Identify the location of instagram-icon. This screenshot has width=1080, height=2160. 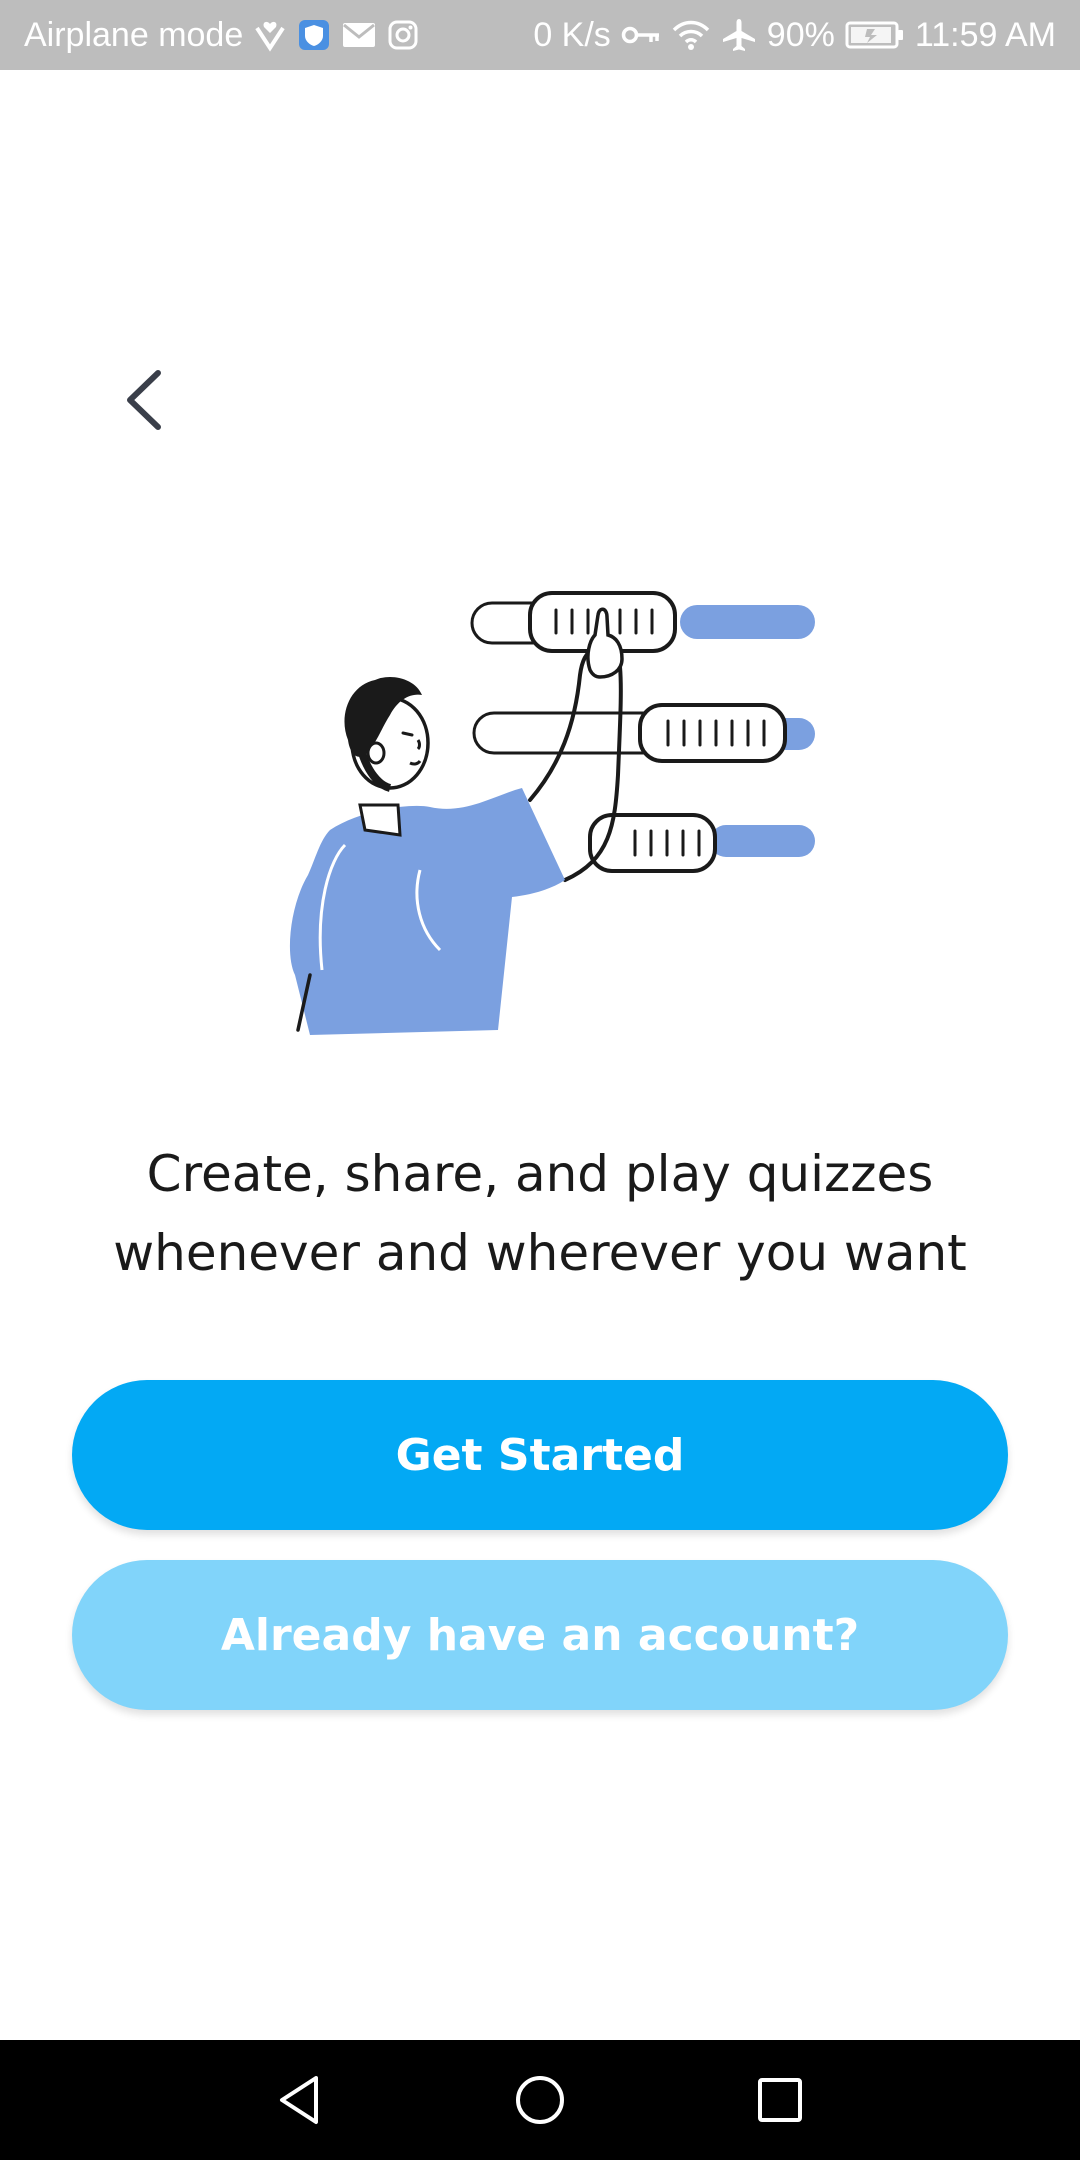
(403, 35).